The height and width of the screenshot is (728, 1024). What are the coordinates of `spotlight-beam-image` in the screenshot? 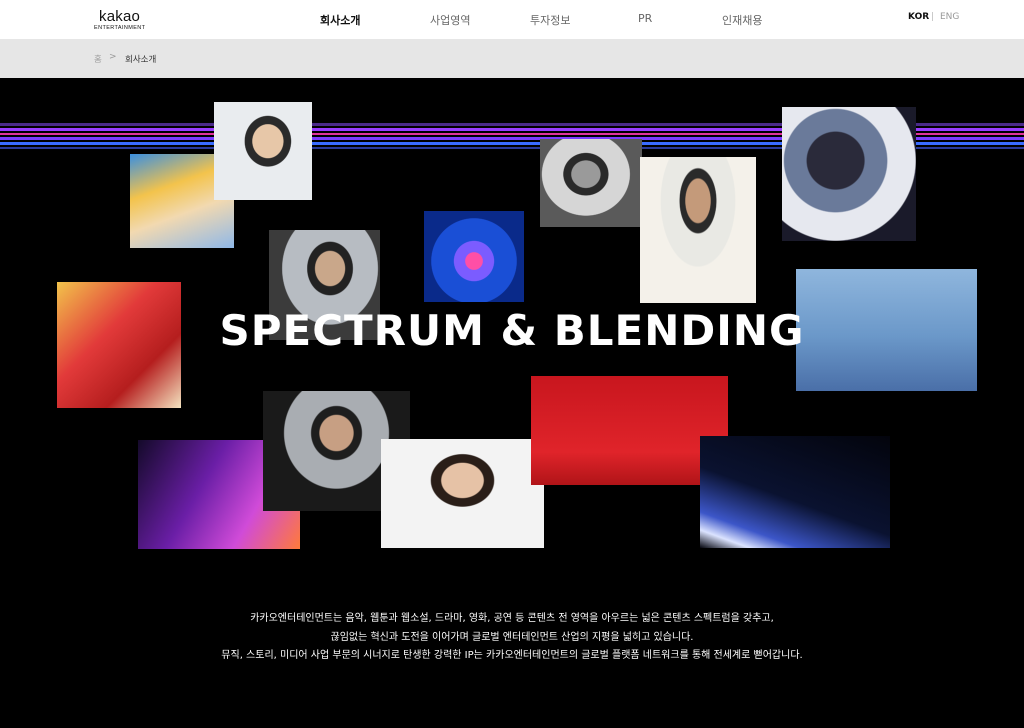 It's located at (795, 492).